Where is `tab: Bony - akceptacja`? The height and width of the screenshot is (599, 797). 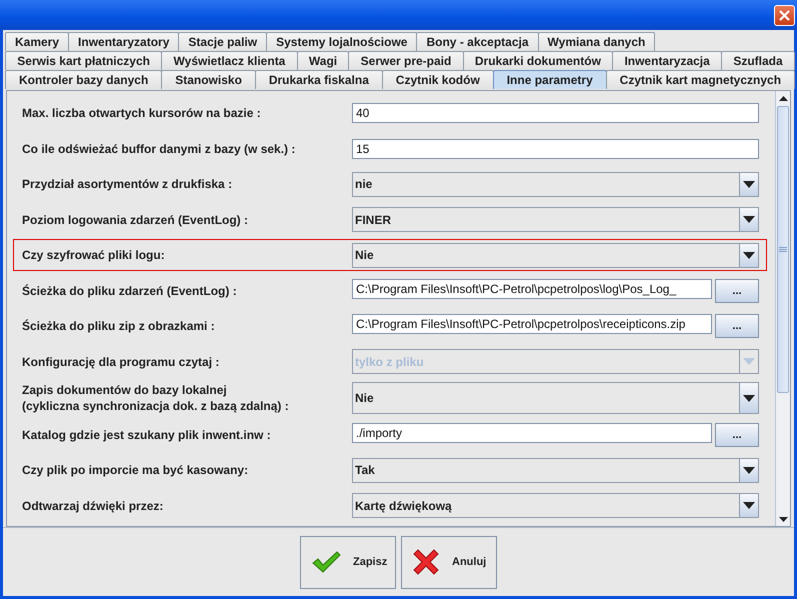
tab: Bony - akceptacja is located at coordinates (477, 41).